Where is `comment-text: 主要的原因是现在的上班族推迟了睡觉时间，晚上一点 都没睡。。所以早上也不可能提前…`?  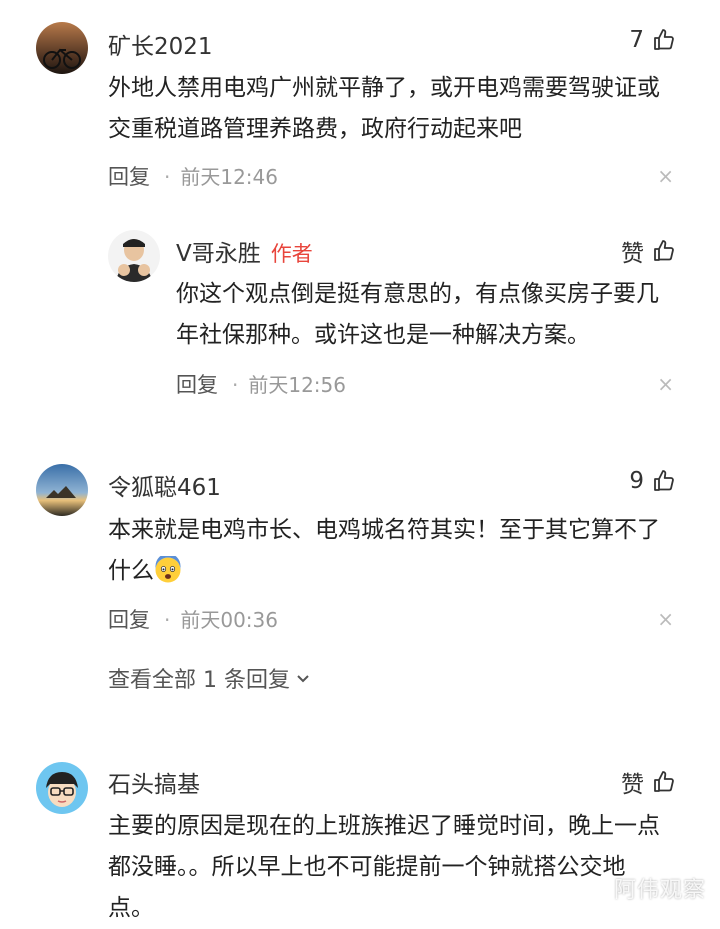
comment-text: 主要的原因是现在的上班族推迟了睡觉时间，晚上一点 都没睡。。所以早上也不可能提前… is located at coordinates (398, 867).